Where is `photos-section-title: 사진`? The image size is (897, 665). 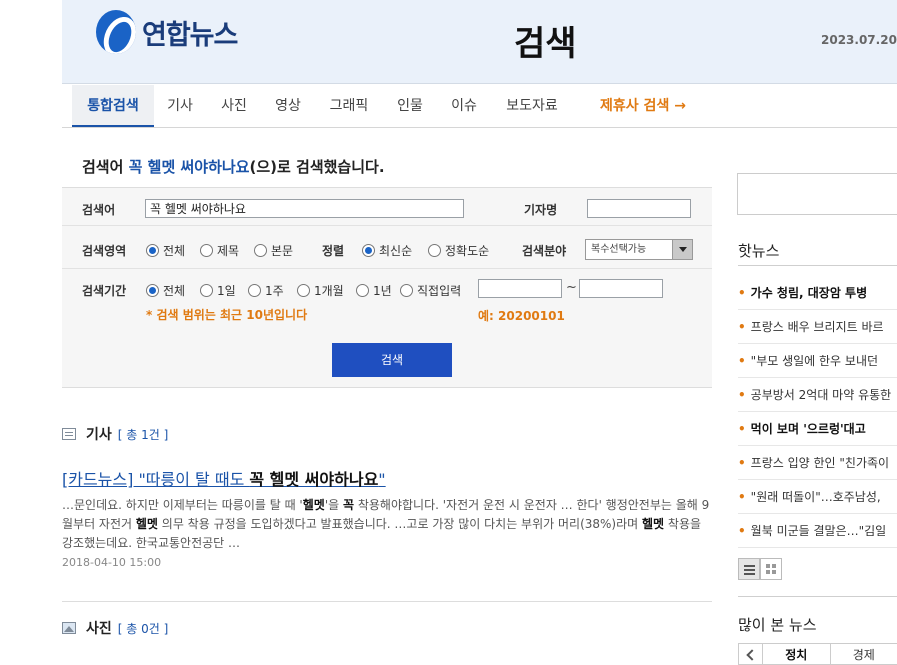
photos-section-title: 사진 is located at coordinates (99, 629).